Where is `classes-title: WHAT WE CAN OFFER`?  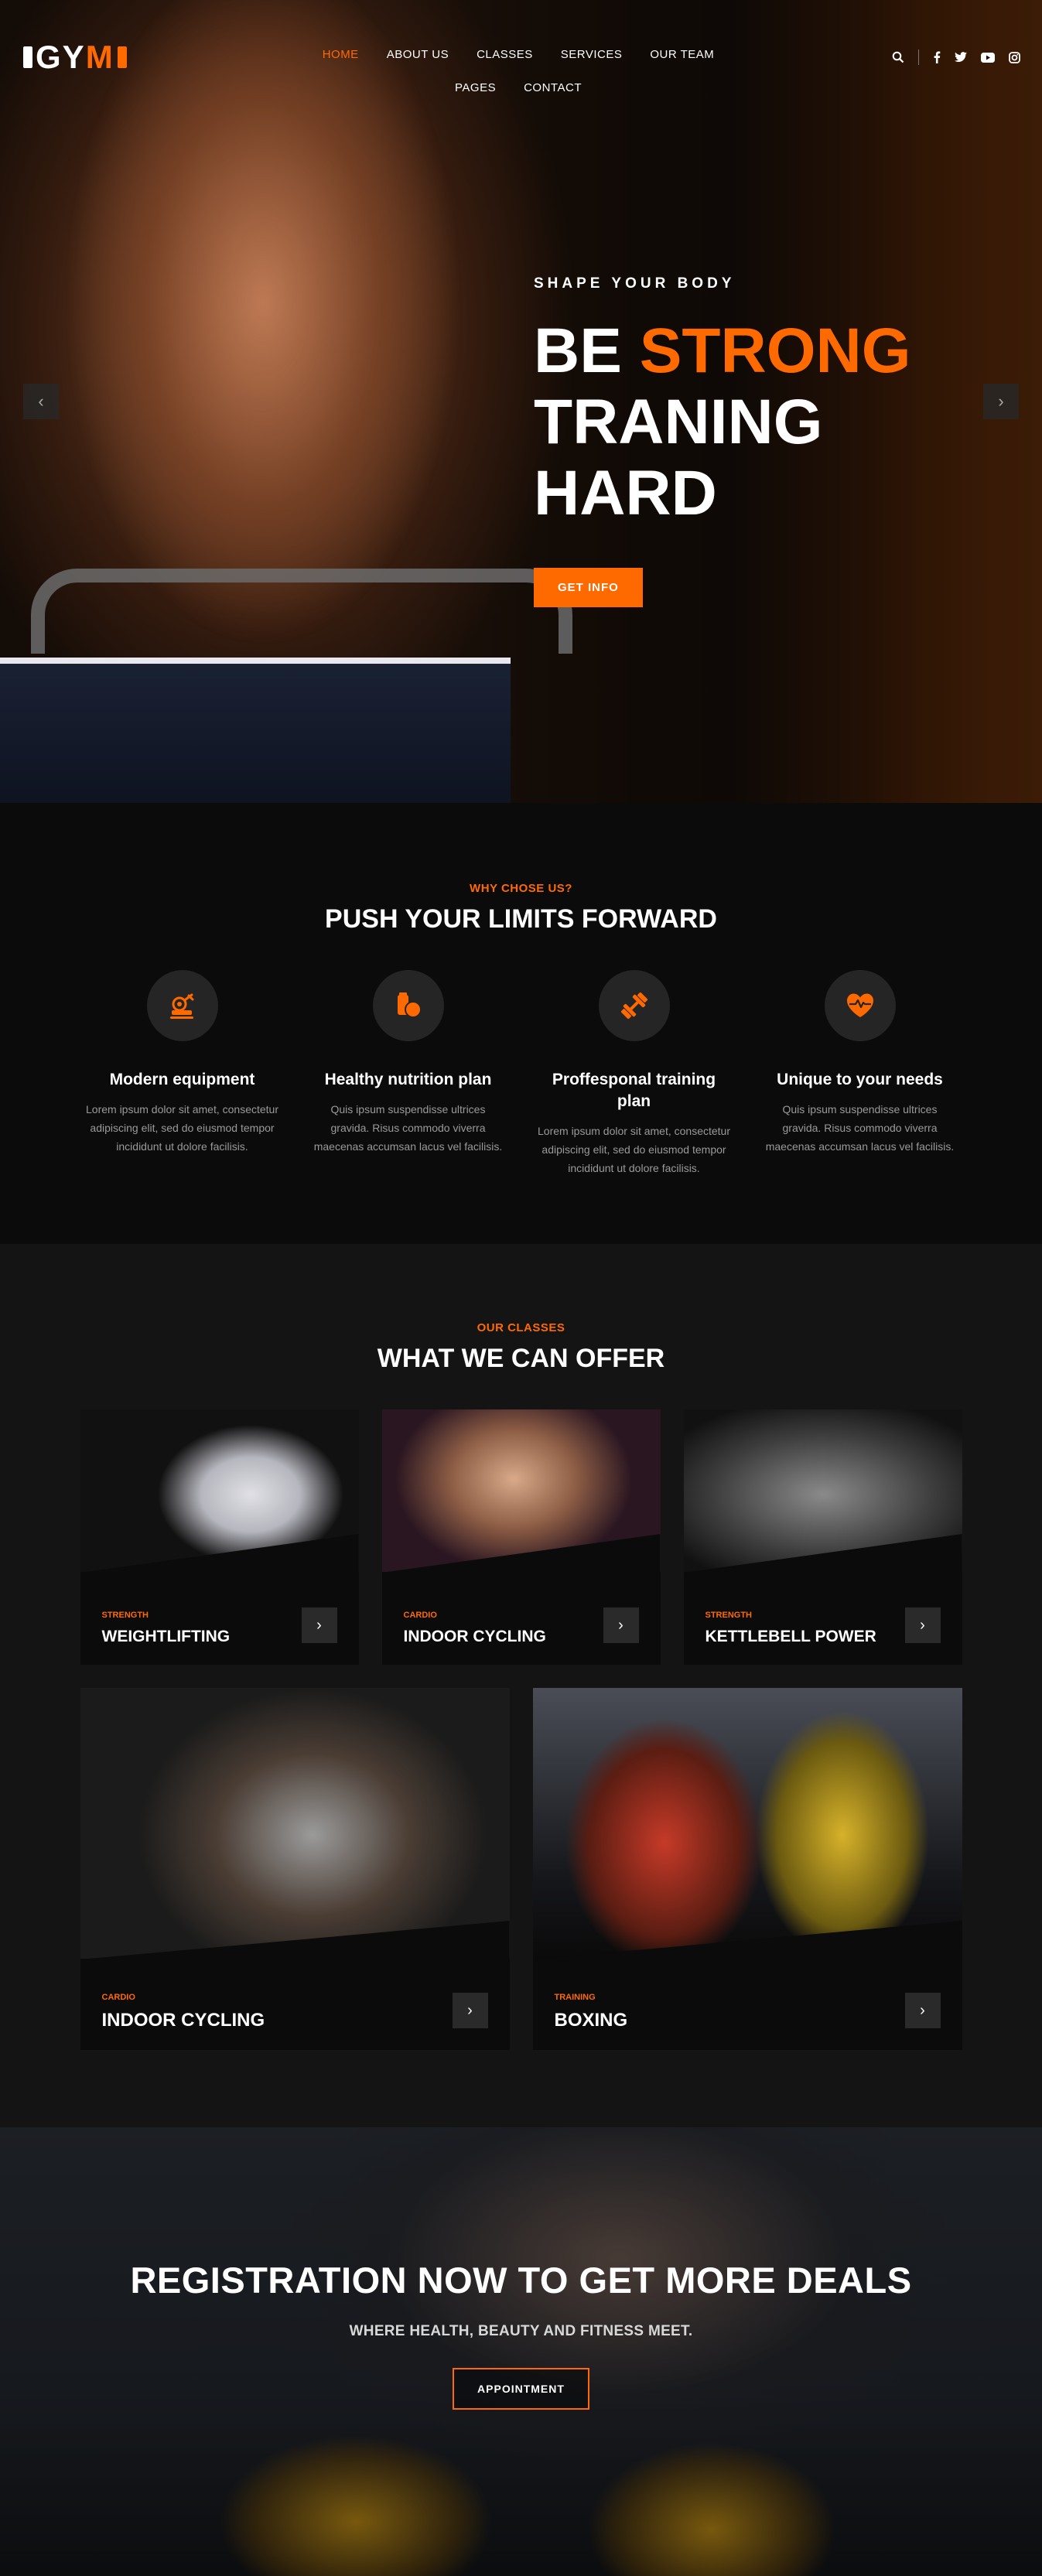
classes-title: WHAT WE CAN OFFER is located at coordinates (521, 1358).